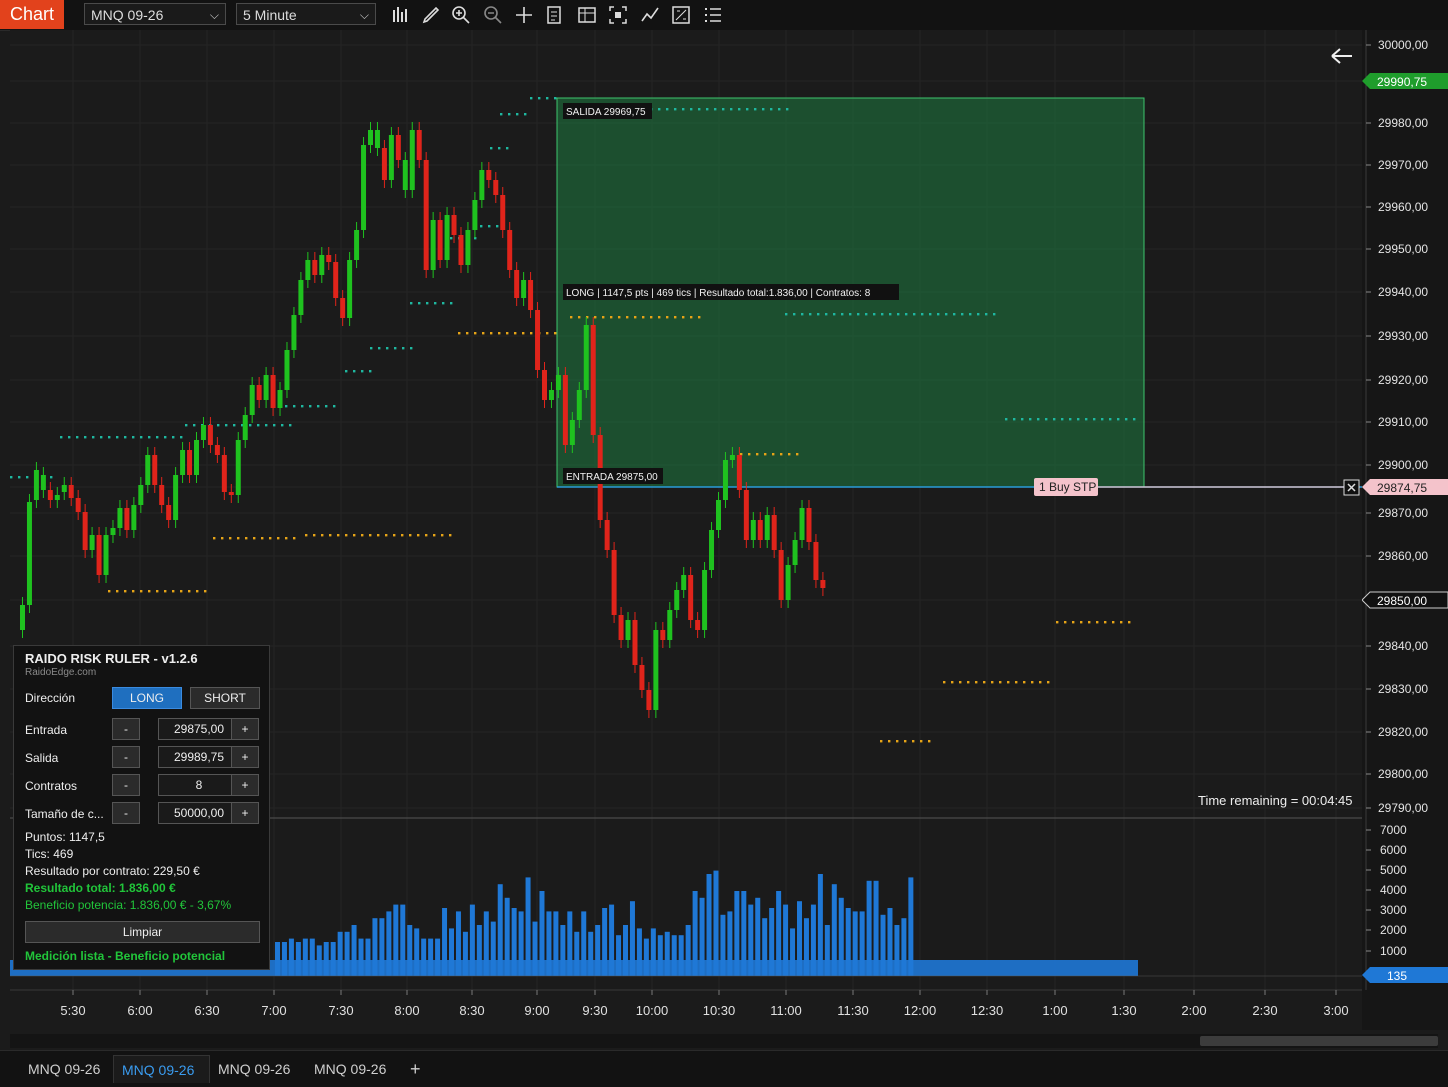 The width and height of the screenshot is (1448, 1087). What do you see at coordinates (155, 14) in the screenshot?
I see `instrument-selector: MNQ 09-26 ⌵` at bounding box center [155, 14].